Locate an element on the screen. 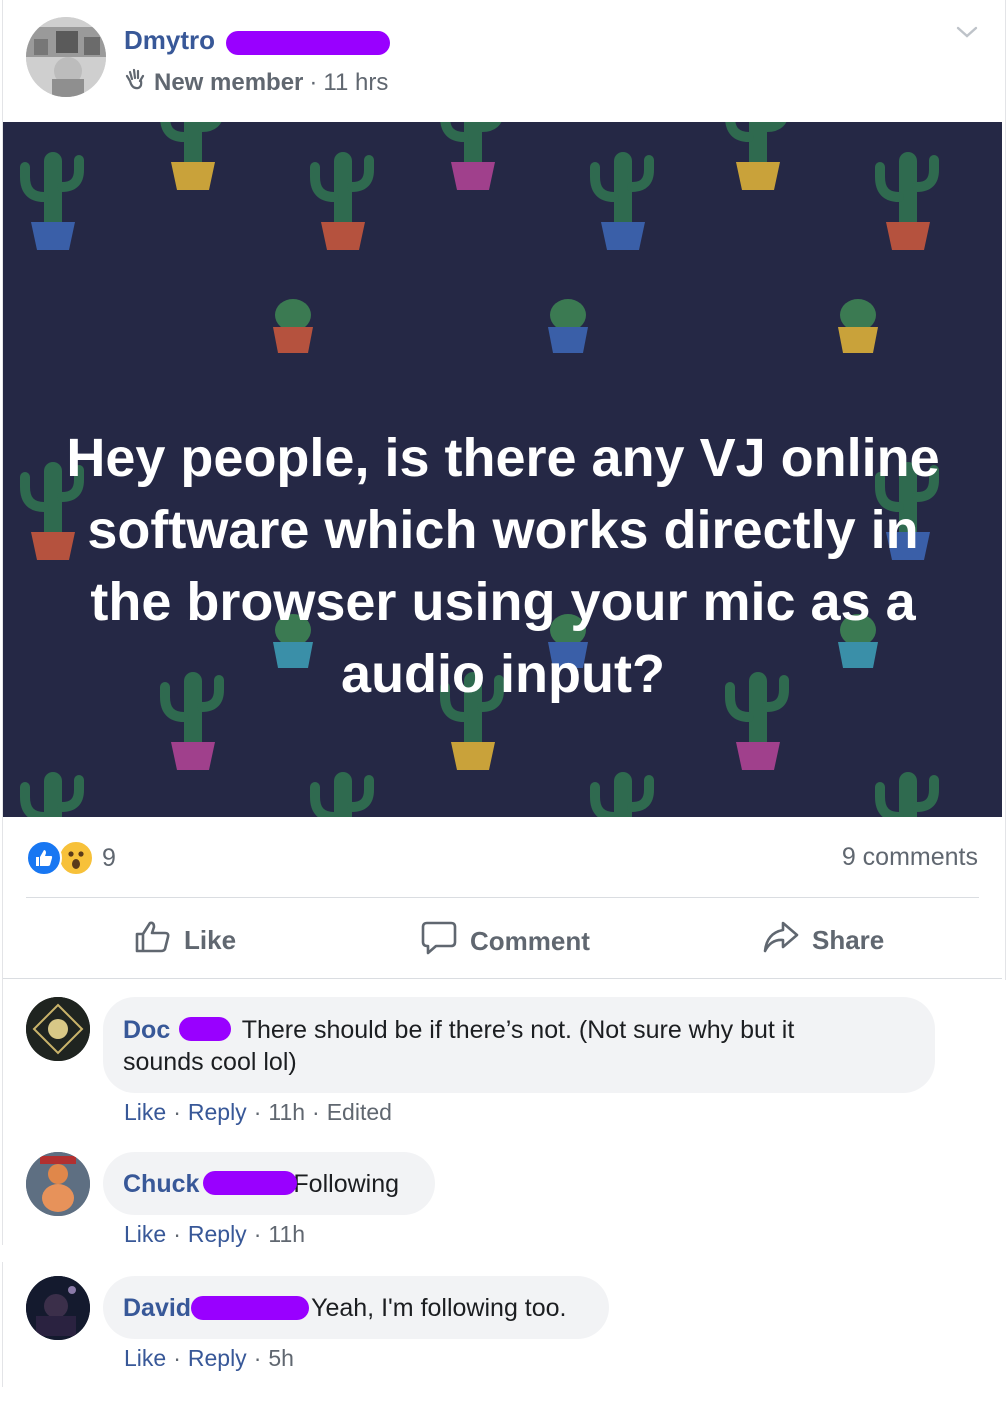 The image size is (1008, 1402). reaction-count: 9 is located at coordinates (109, 857).